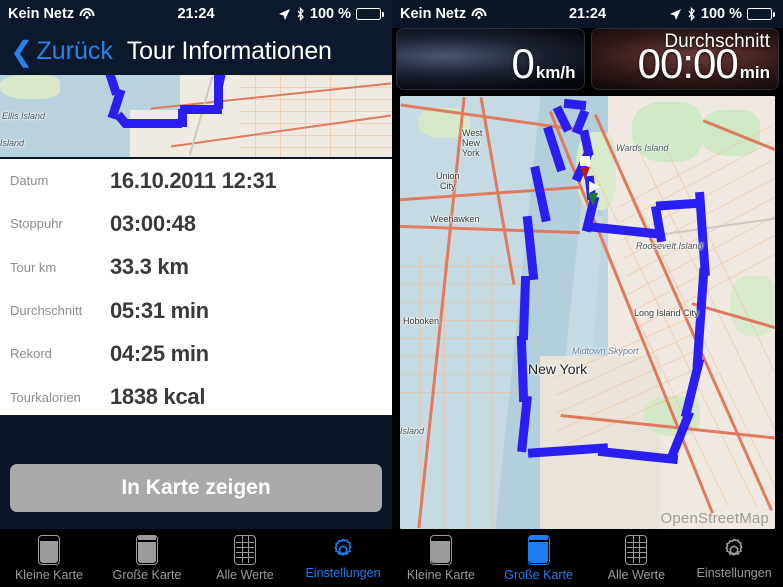  What do you see at coordinates (74, 51) in the screenshot?
I see `back-button-label: Zurück` at bounding box center [74, 51].